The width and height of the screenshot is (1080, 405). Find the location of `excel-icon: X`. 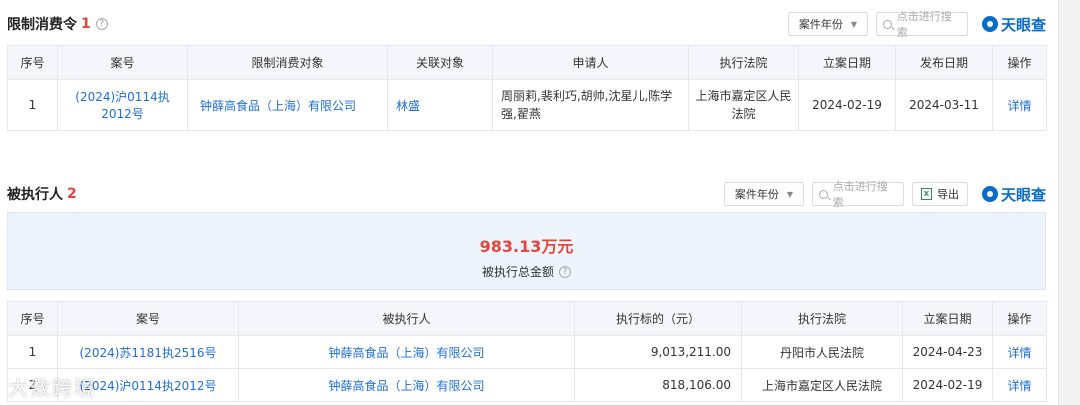

excel-icon: X is located at coordinates (926, 194).